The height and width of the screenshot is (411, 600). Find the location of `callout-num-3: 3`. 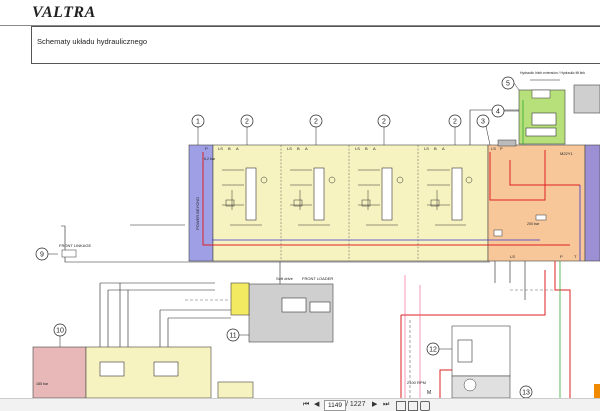

callout-num-3: 3 is located at coordinates (483, 122).